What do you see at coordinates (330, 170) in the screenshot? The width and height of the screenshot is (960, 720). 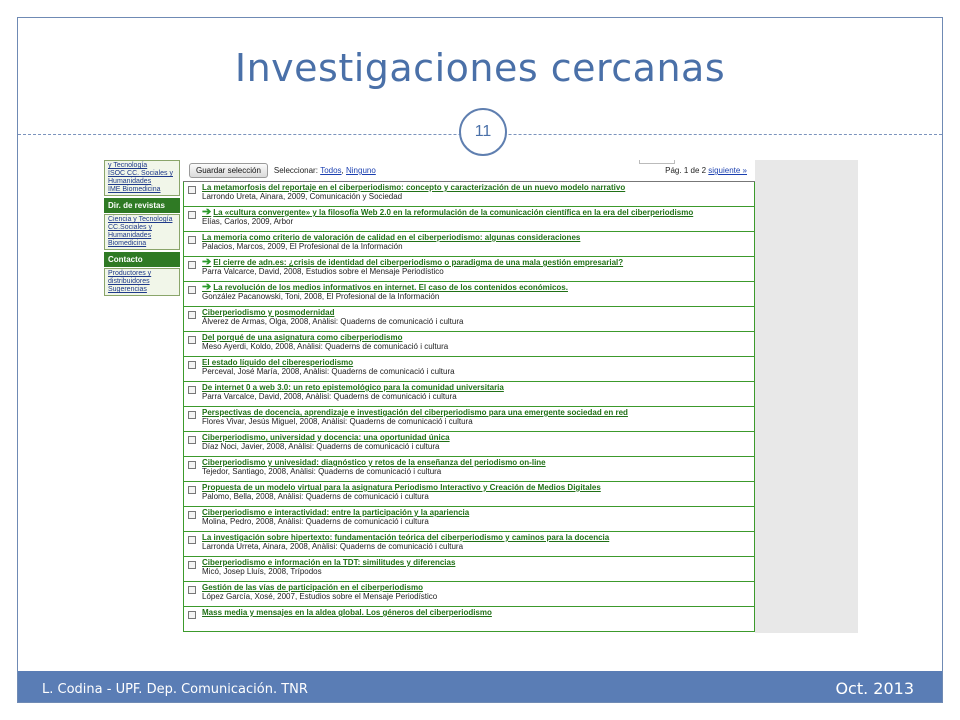 I see `select-all-link: Todos` at bounding box center [330, 170].